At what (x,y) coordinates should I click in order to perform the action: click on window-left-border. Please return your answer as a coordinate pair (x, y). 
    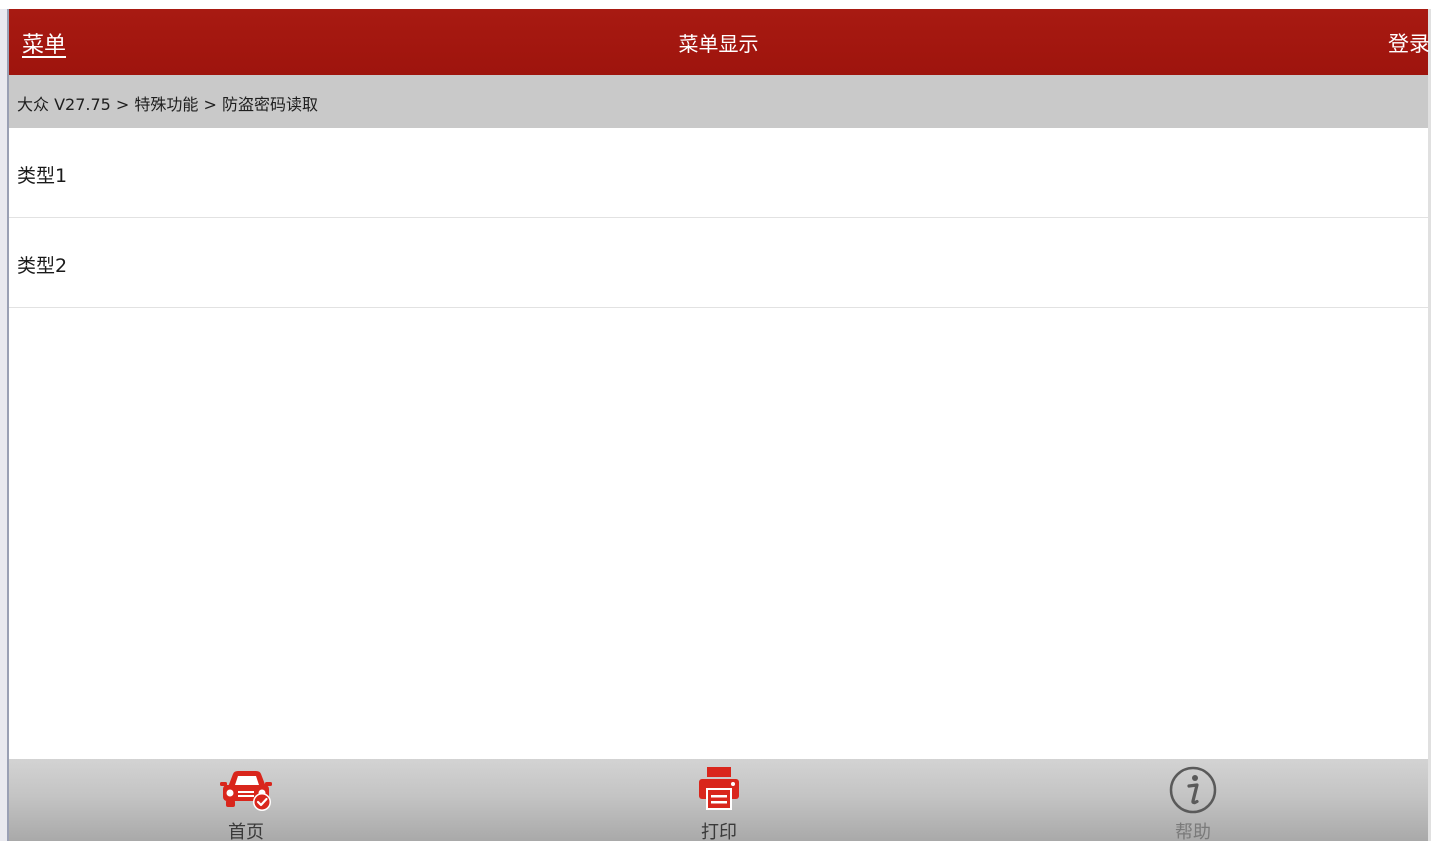
    Looking at the image, I should click on (4, 425).